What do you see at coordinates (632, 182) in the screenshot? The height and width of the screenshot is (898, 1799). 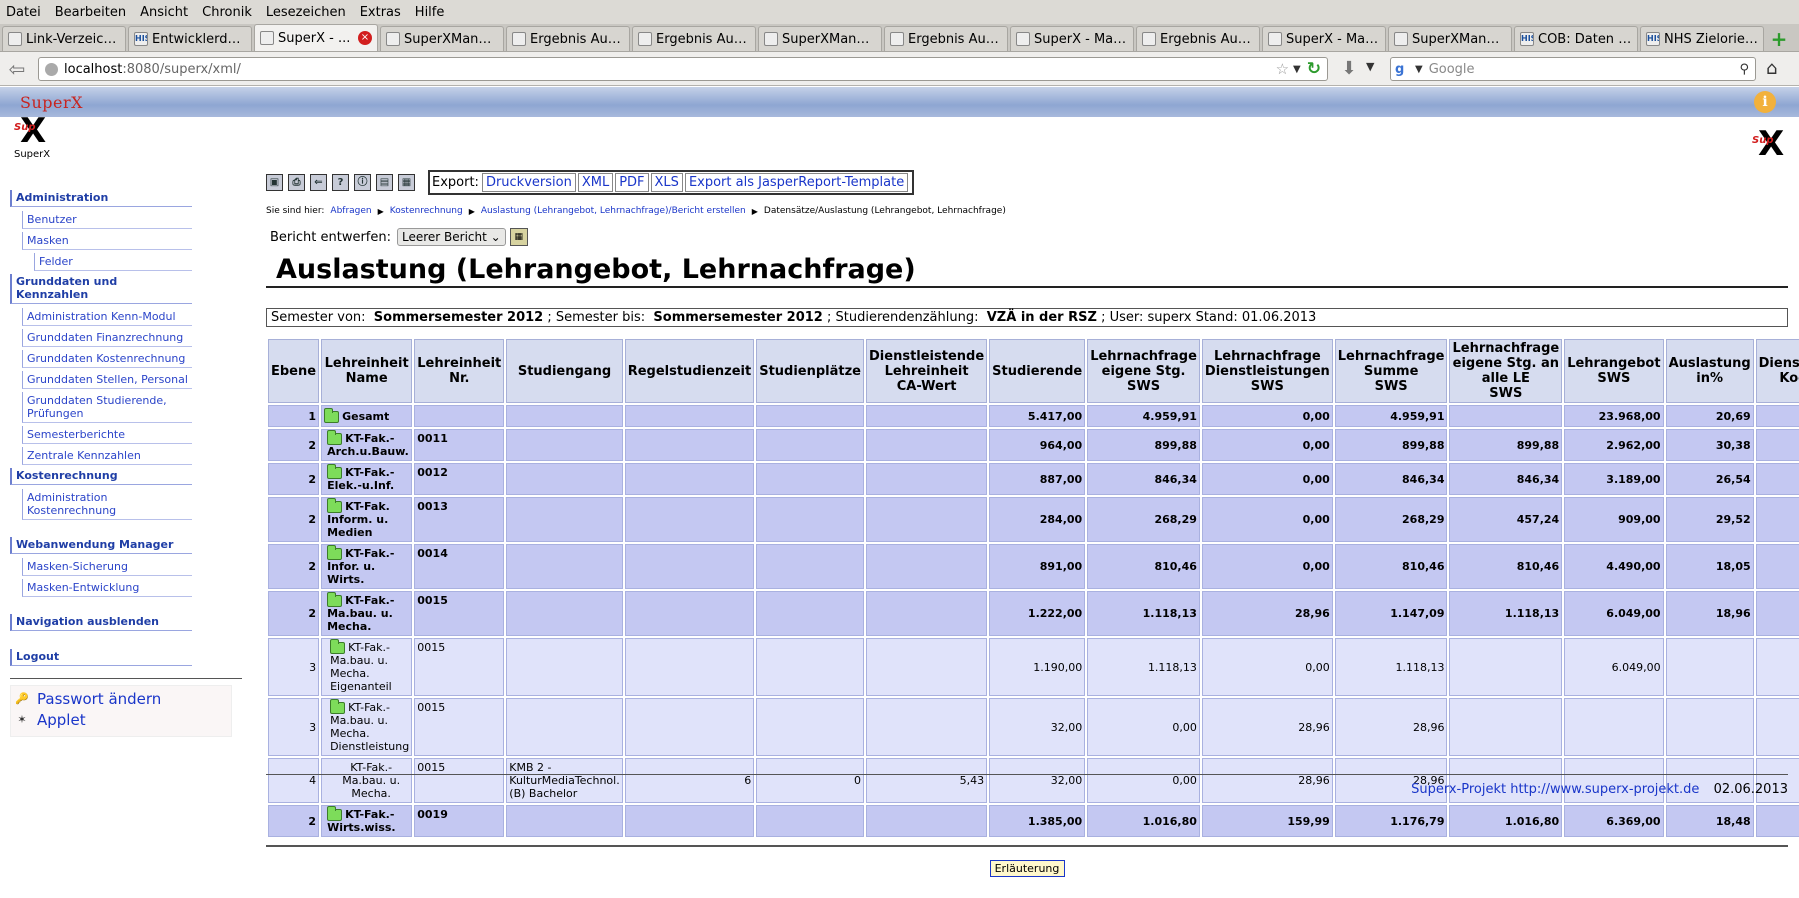 I see `export-pdf-button: PDF` at bounding box center [632, 182].